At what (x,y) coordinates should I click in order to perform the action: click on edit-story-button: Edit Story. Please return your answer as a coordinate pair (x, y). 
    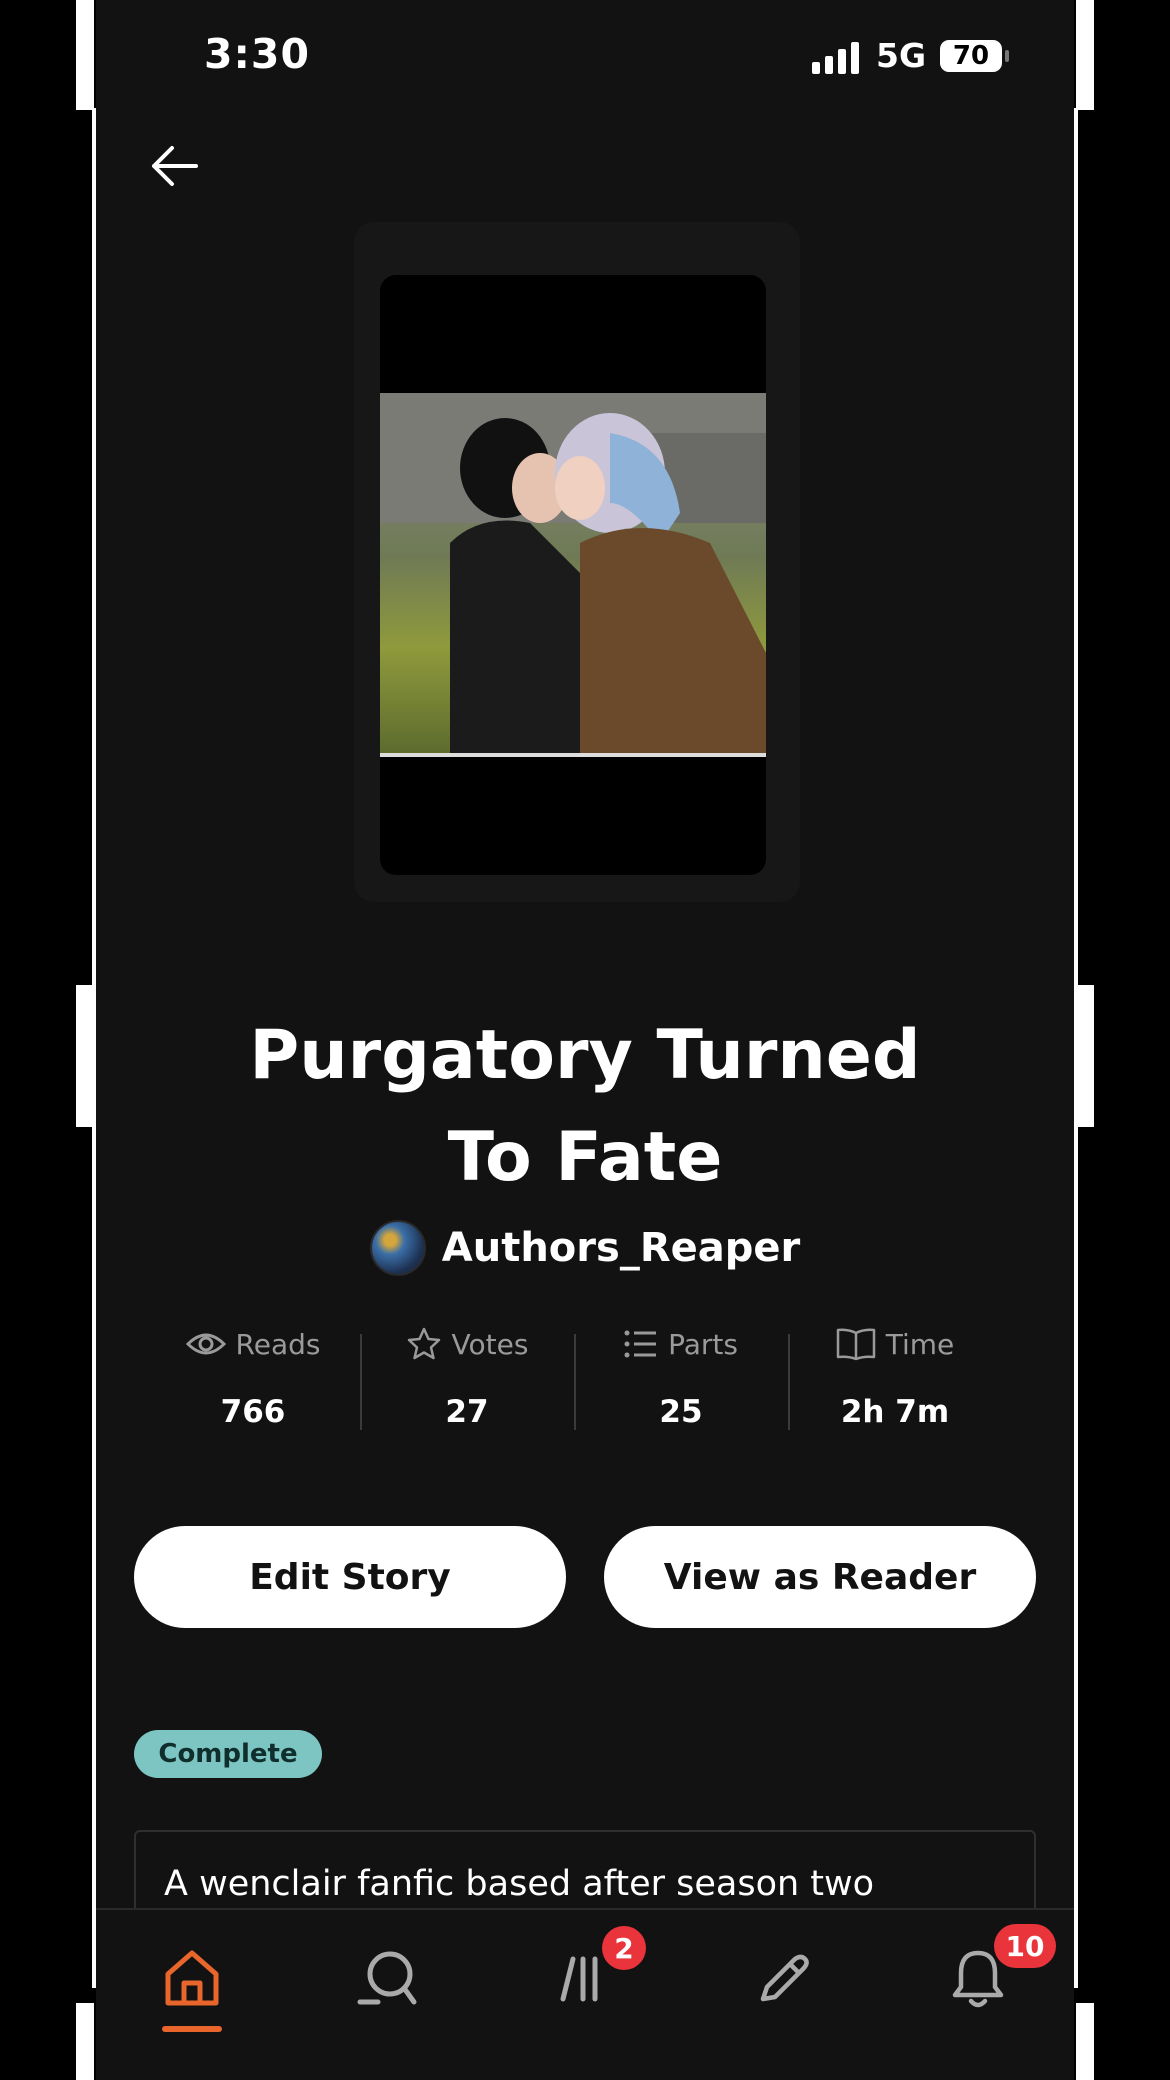
    Looking at the image, I should click on (350, 1577).